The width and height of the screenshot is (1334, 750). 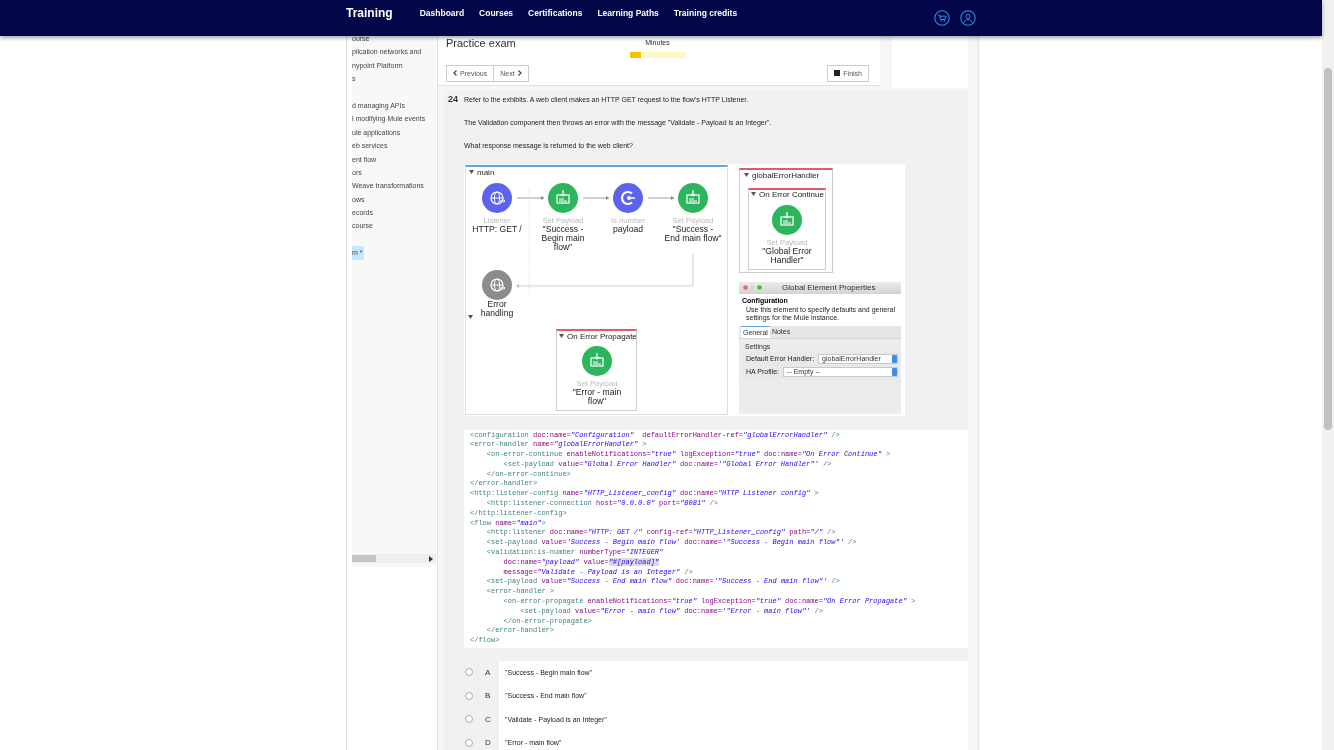 I want to click on scope-title: On Error Propagate, so click(x=602, y=336).